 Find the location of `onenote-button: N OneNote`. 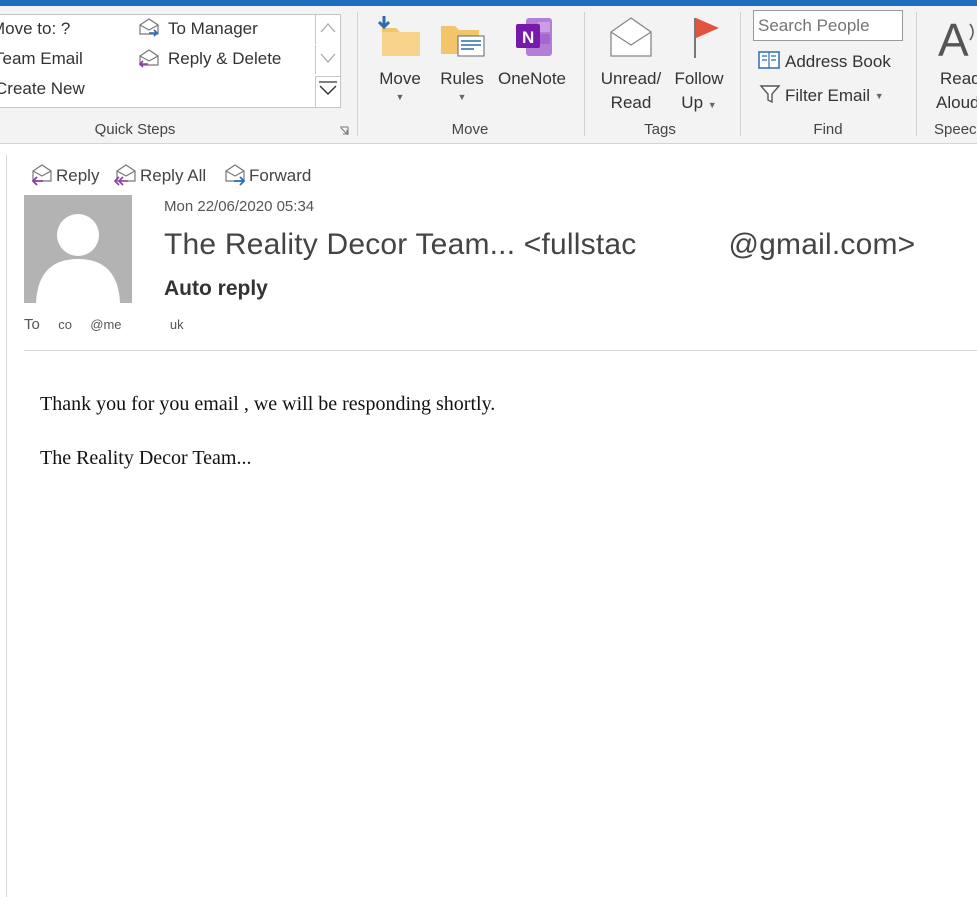

onenote-button: N OneNote is located at coordinates (532, 52).